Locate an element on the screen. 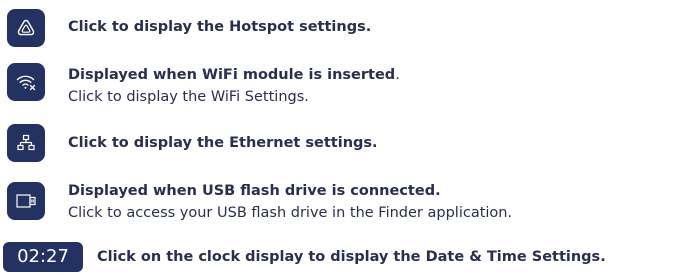 This screenshot has height=280, width=697. wifi-button is located at coordinates (26, 82).